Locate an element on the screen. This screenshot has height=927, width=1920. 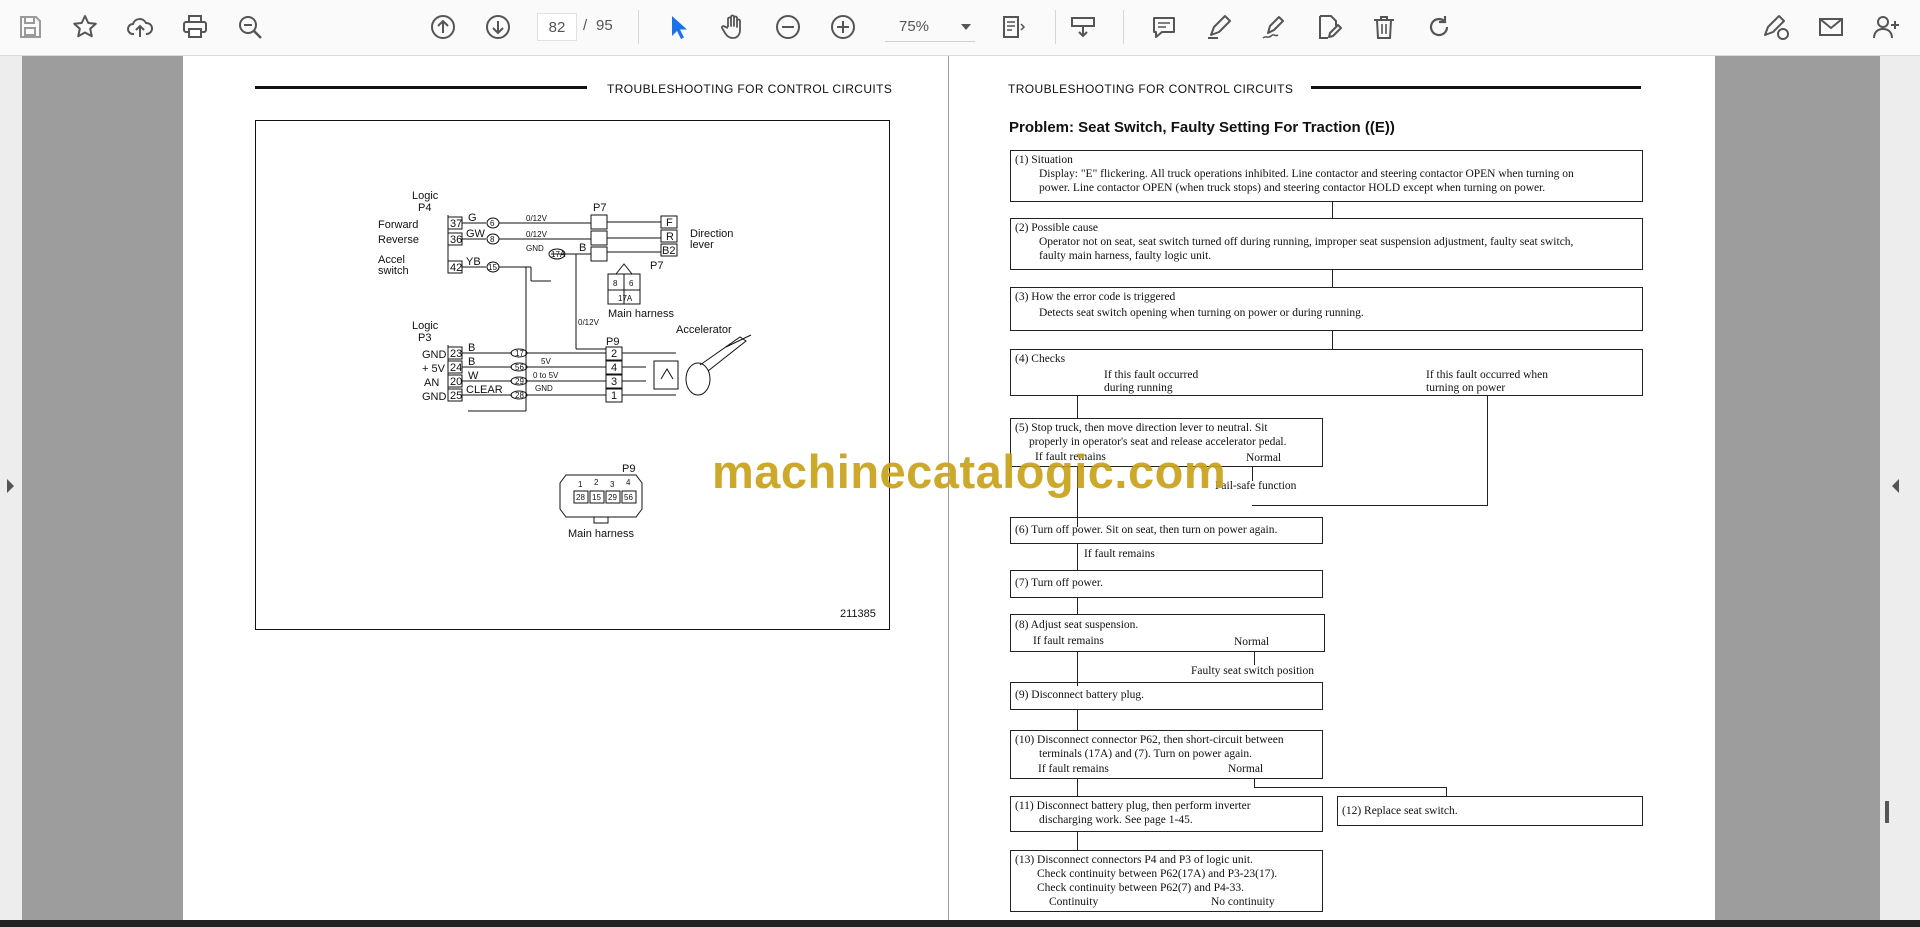
step-text: (7) Turn off power. is located at coordinates (1059, 583).